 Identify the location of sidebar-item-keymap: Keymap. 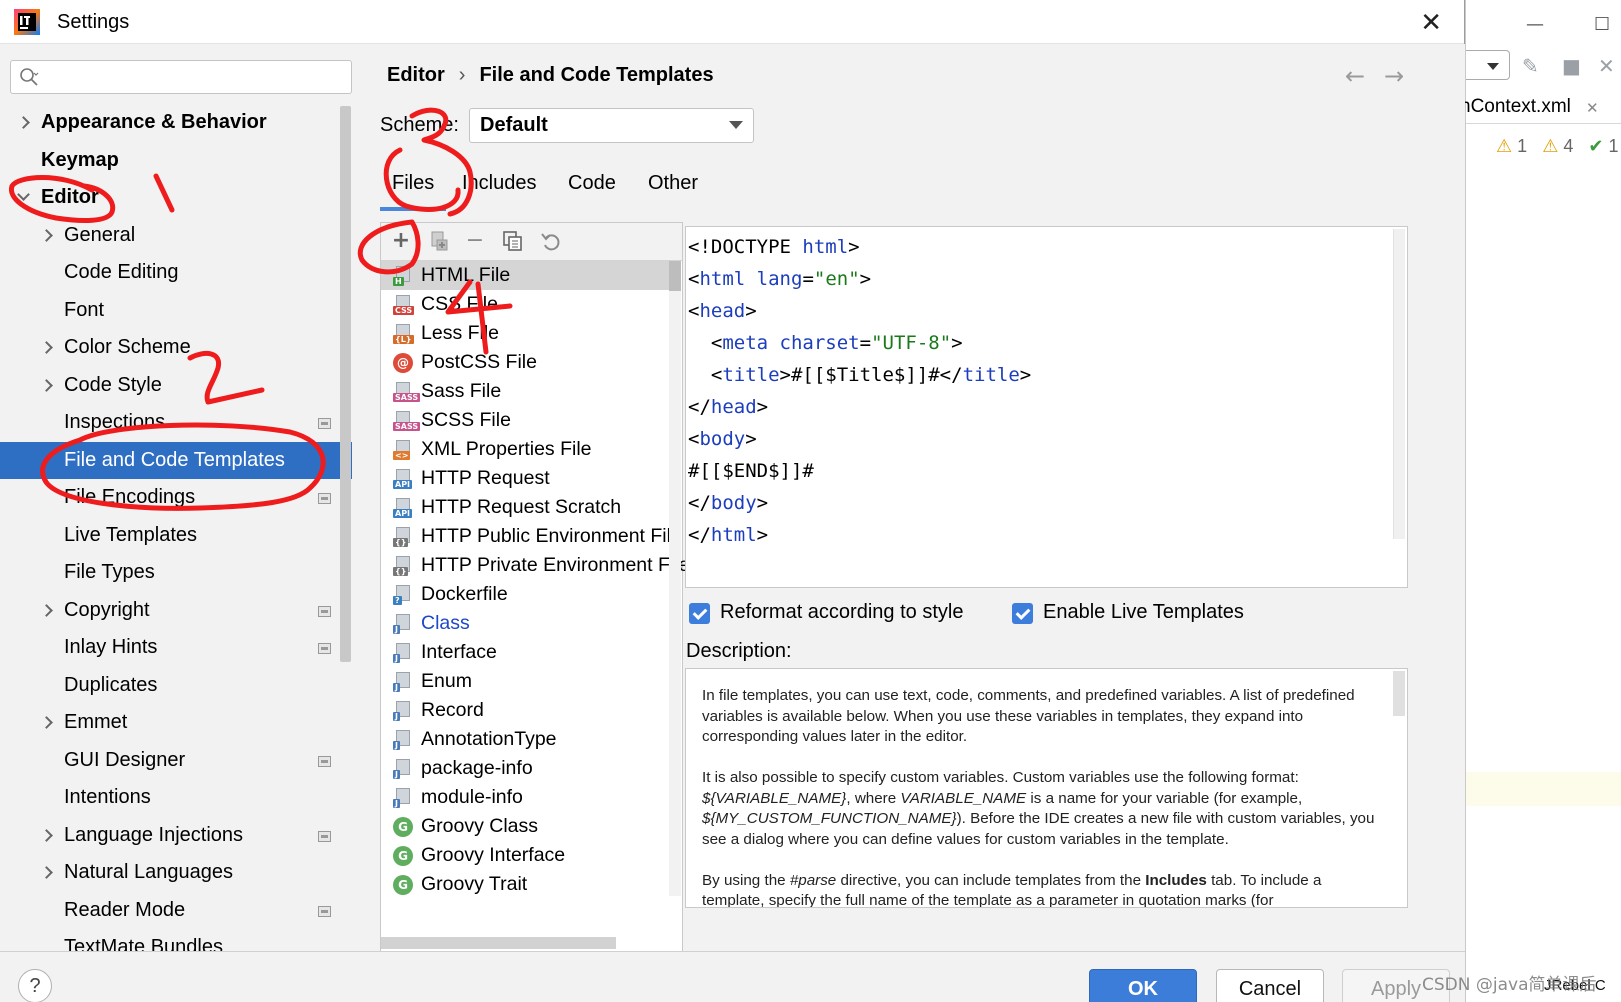
(176, 161).